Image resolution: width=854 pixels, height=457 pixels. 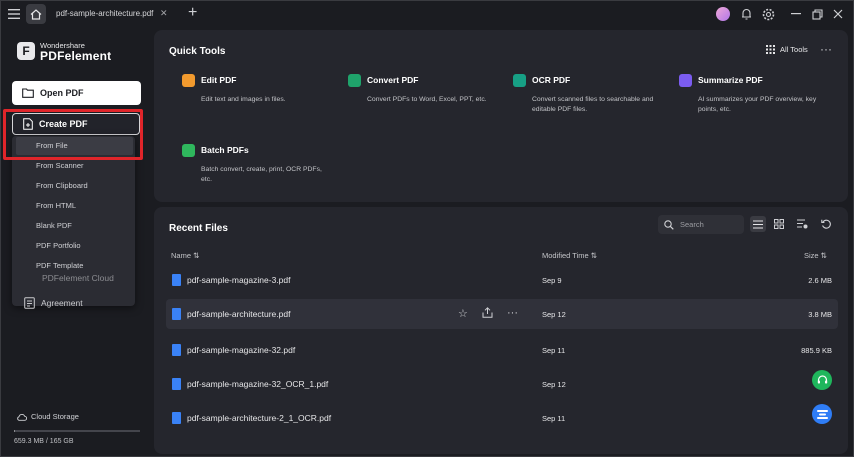 What do you see at coordinates (239, 314) in the screenshot?
I see `file-name: pdf-sample-architecture.pdf` at bounding box center [239, 314].